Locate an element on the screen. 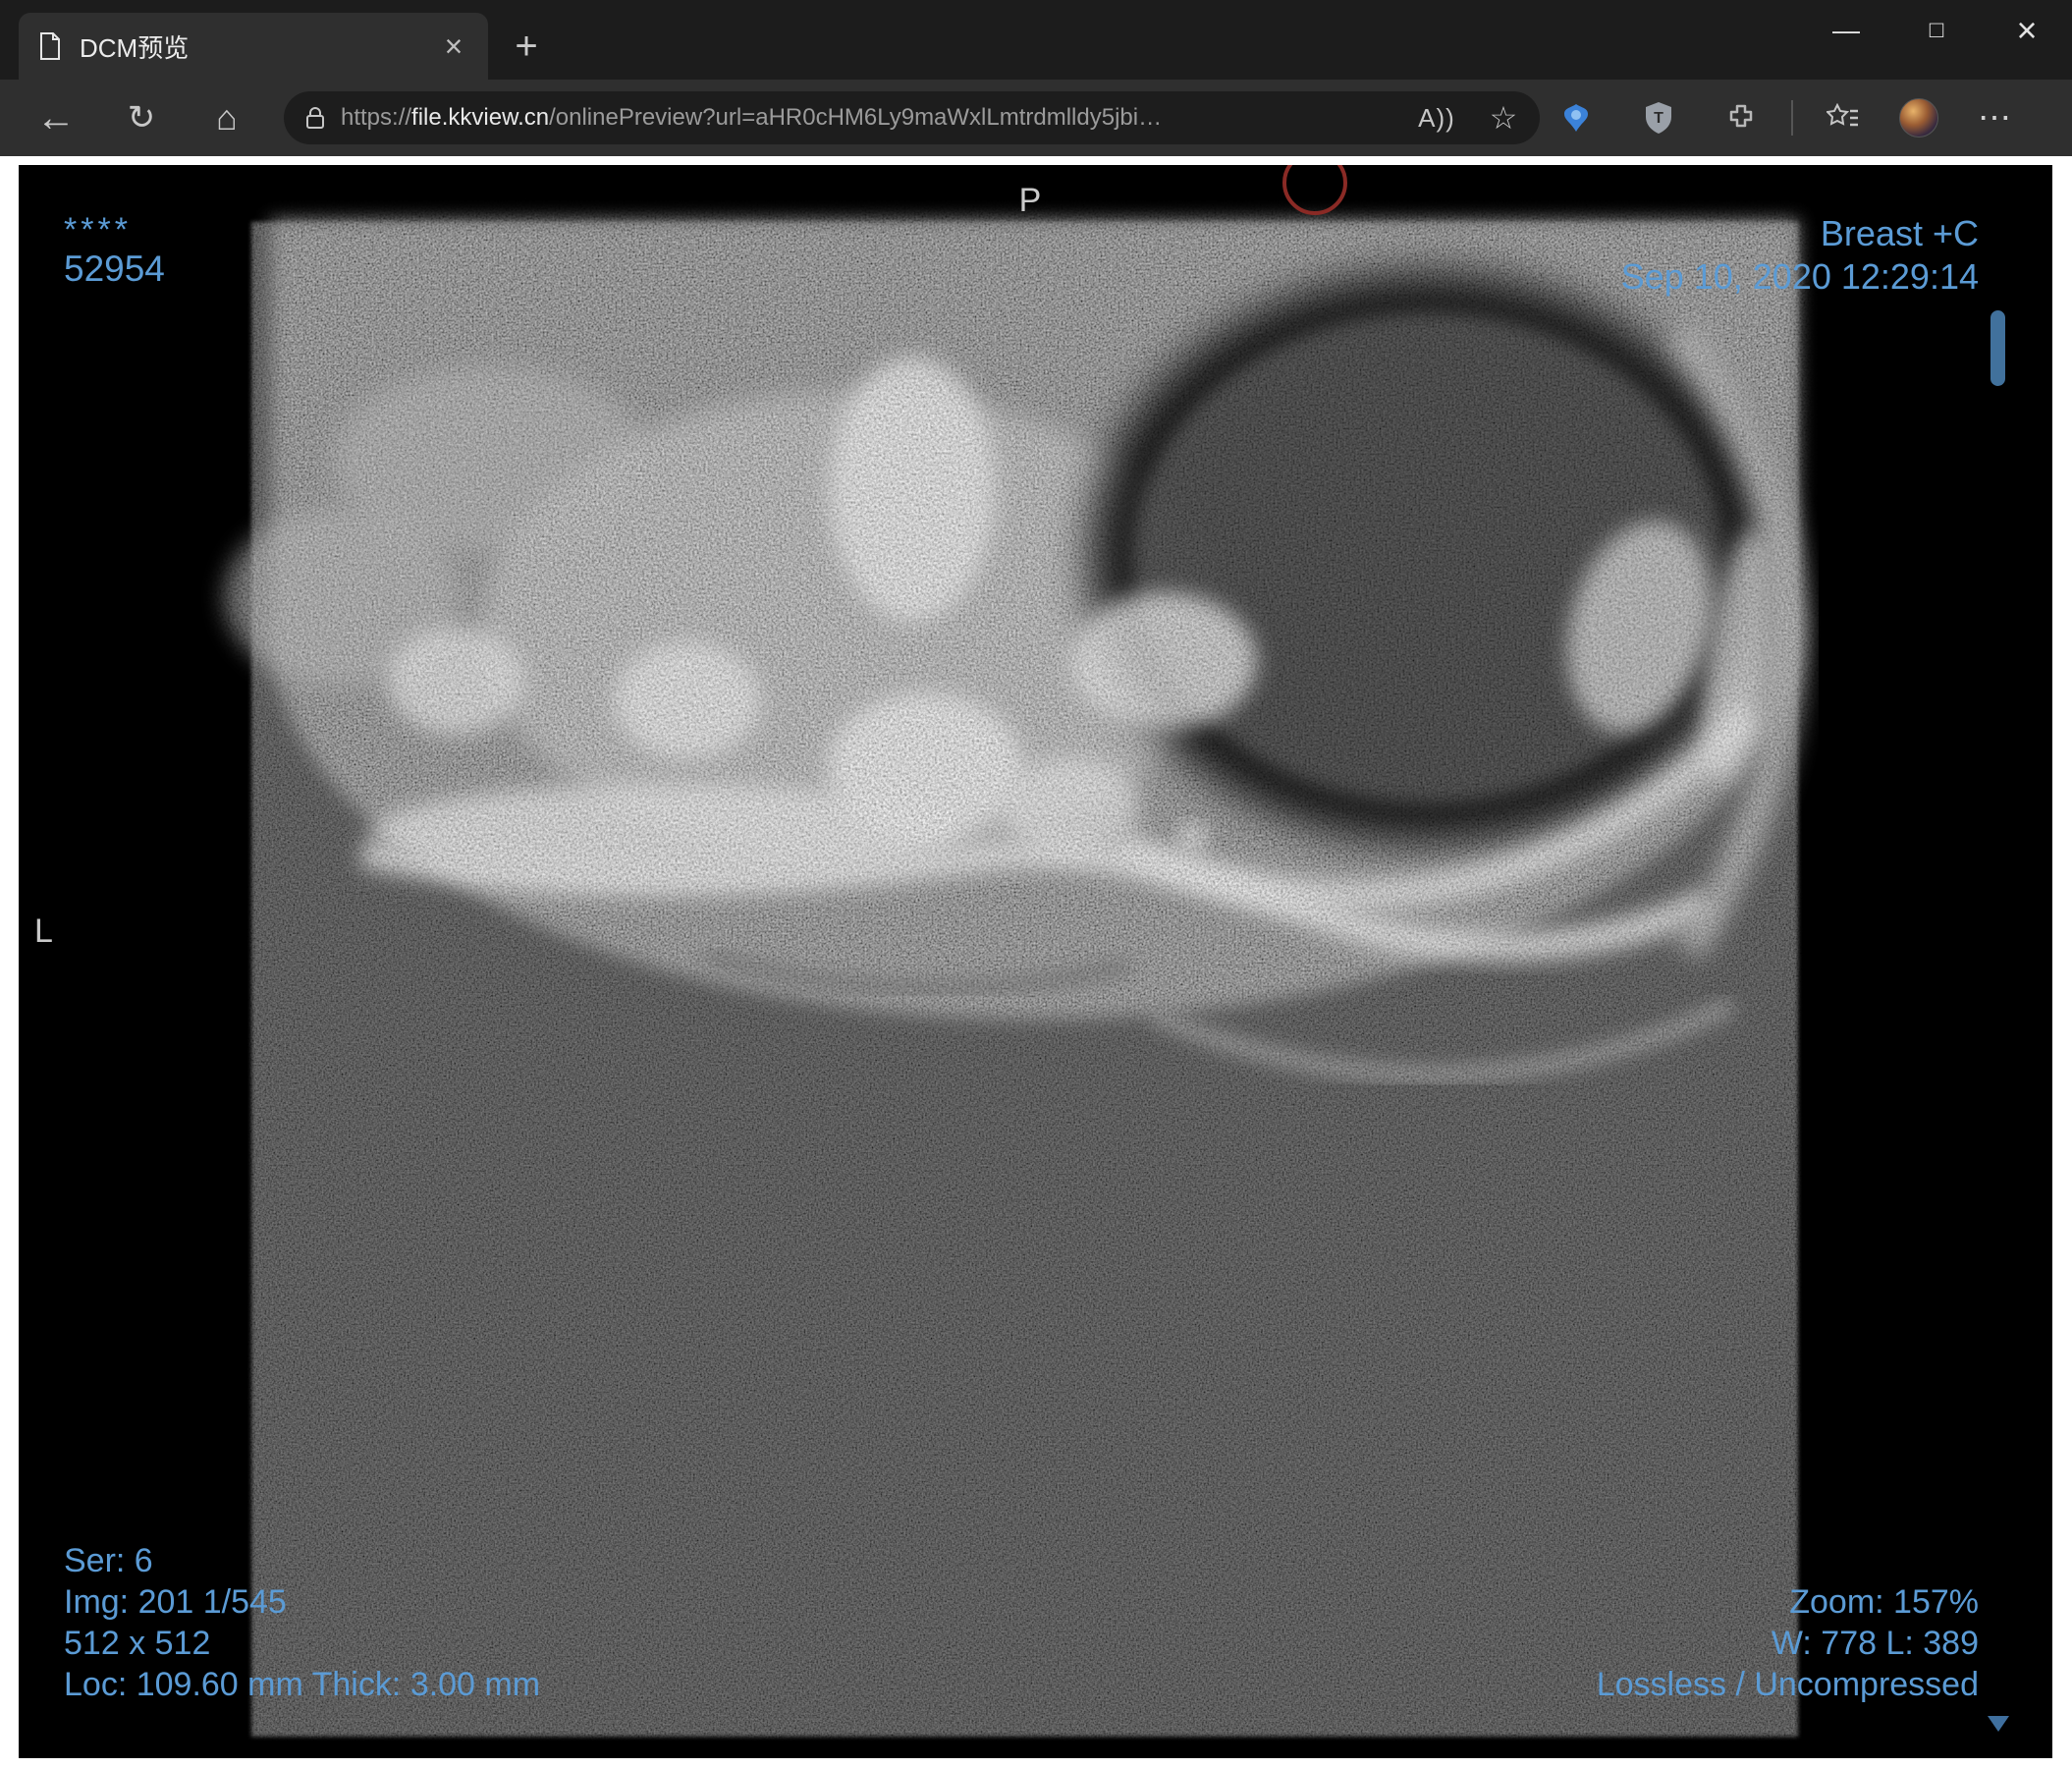 The width and height of the screenshot is (2072, 1768). back-button: ← is located at coordinates (56, 117).